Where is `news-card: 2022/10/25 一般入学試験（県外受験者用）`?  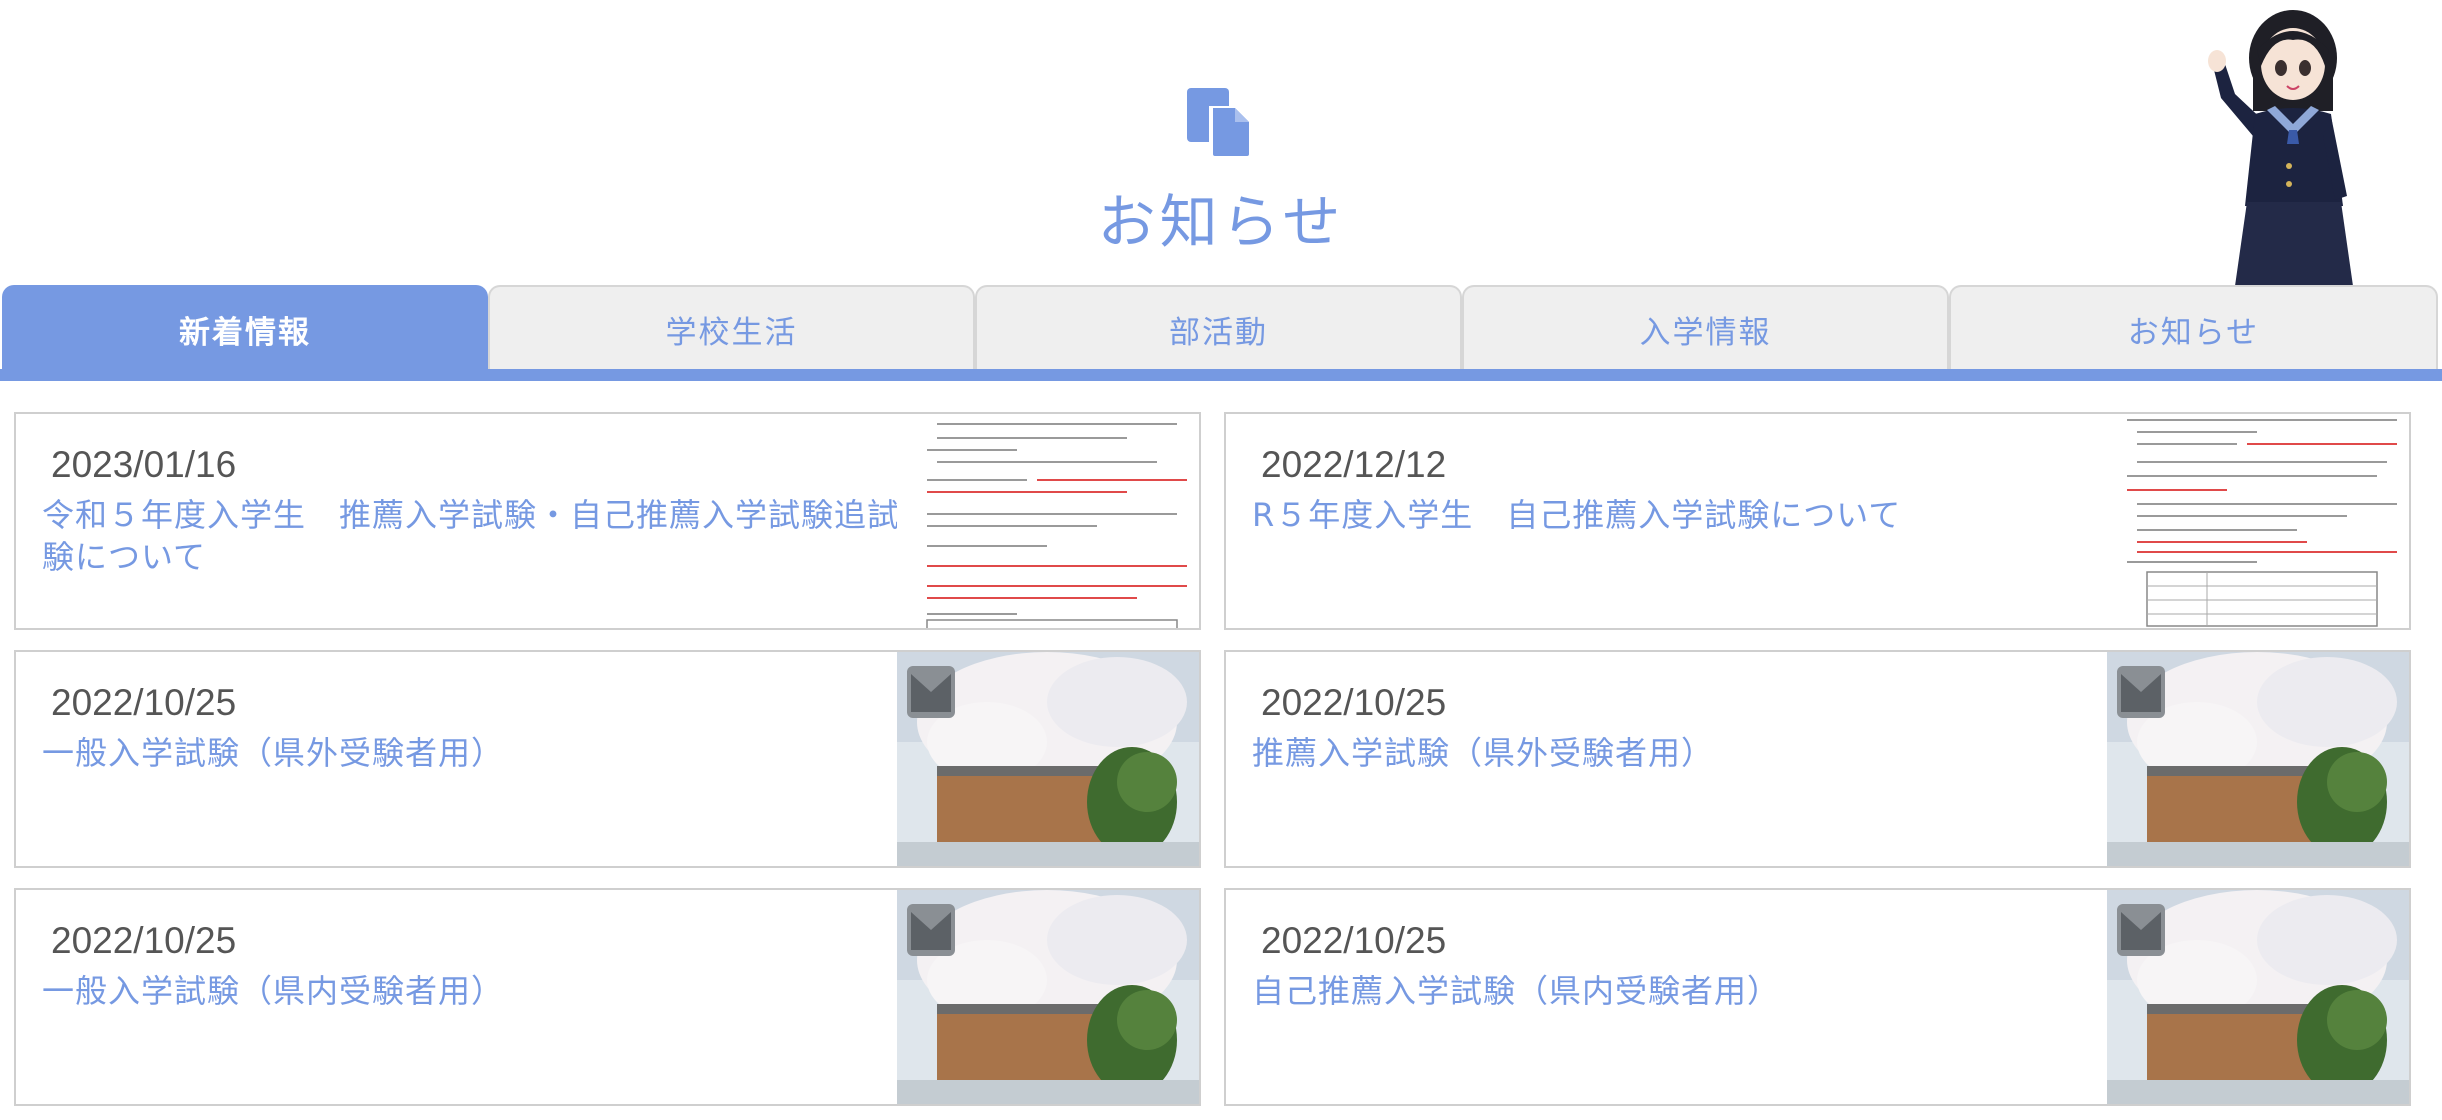 news-card: 2022/10/25 一般入学試験（県外受験者用） is located at coordinates (607, 759).